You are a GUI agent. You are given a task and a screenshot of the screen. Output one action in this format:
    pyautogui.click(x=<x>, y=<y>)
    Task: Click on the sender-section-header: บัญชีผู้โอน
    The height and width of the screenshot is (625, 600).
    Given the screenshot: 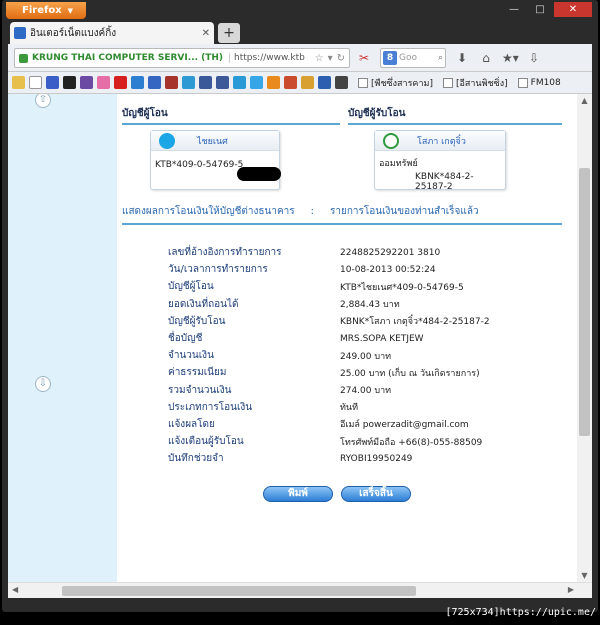 What is the action you would take?
    pyautogui.click(x=231, y=115)
    